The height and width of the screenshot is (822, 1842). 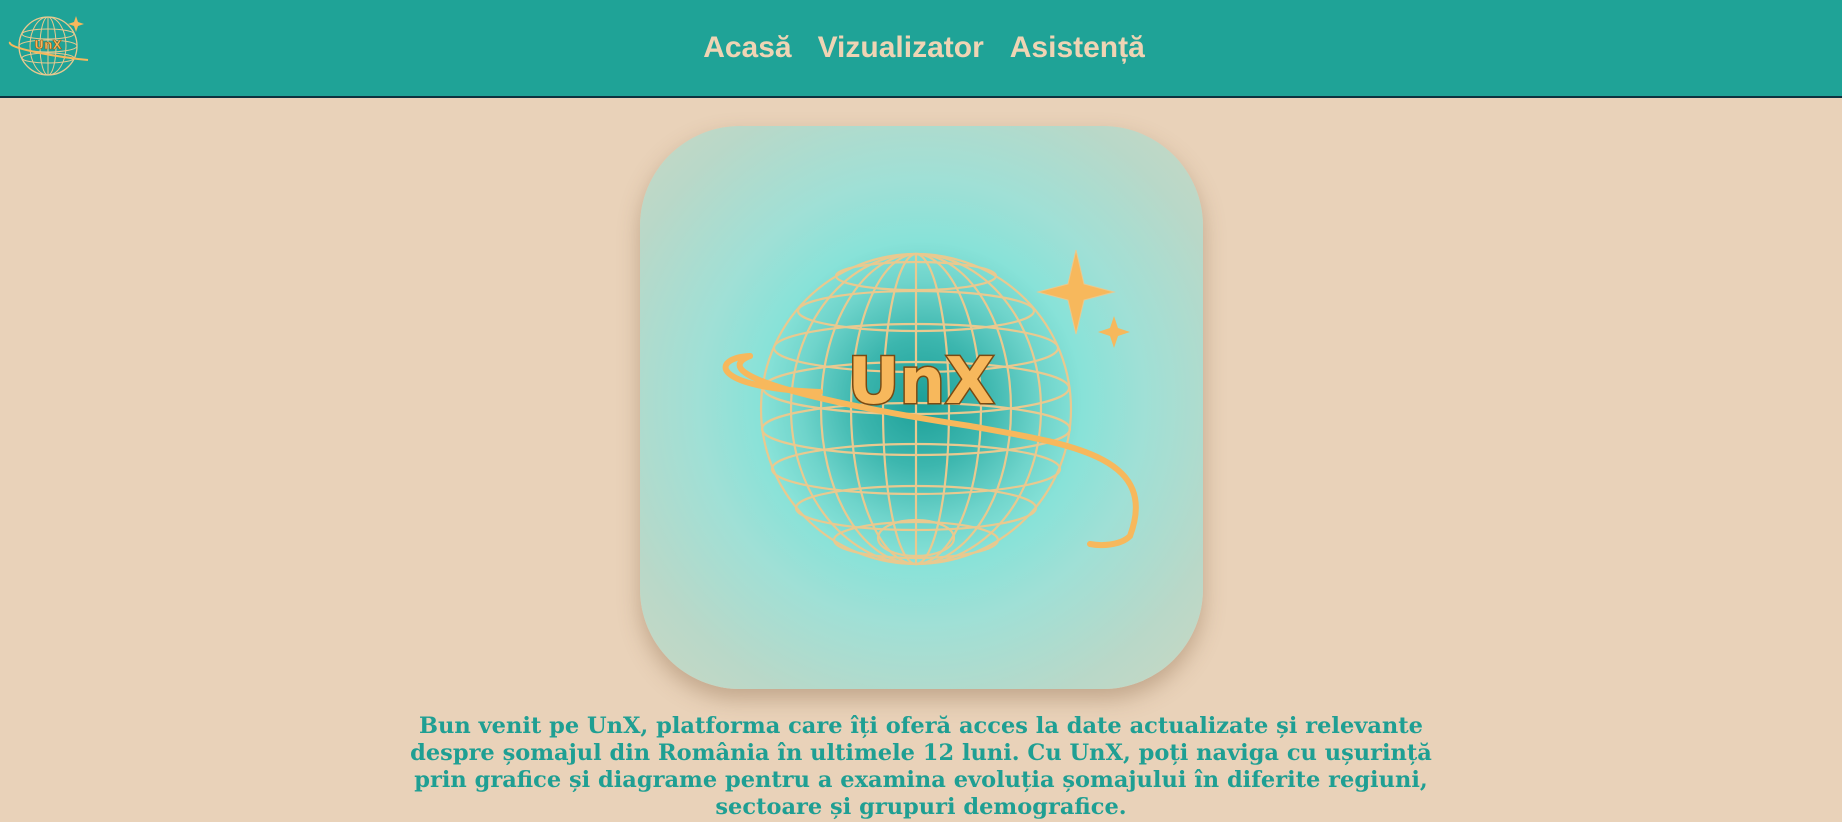 What do you see at coordinates (901, 48) in the screenshot?
I see `nav-link-visualizer: Vizualizator` at bounding box center [901, 48].